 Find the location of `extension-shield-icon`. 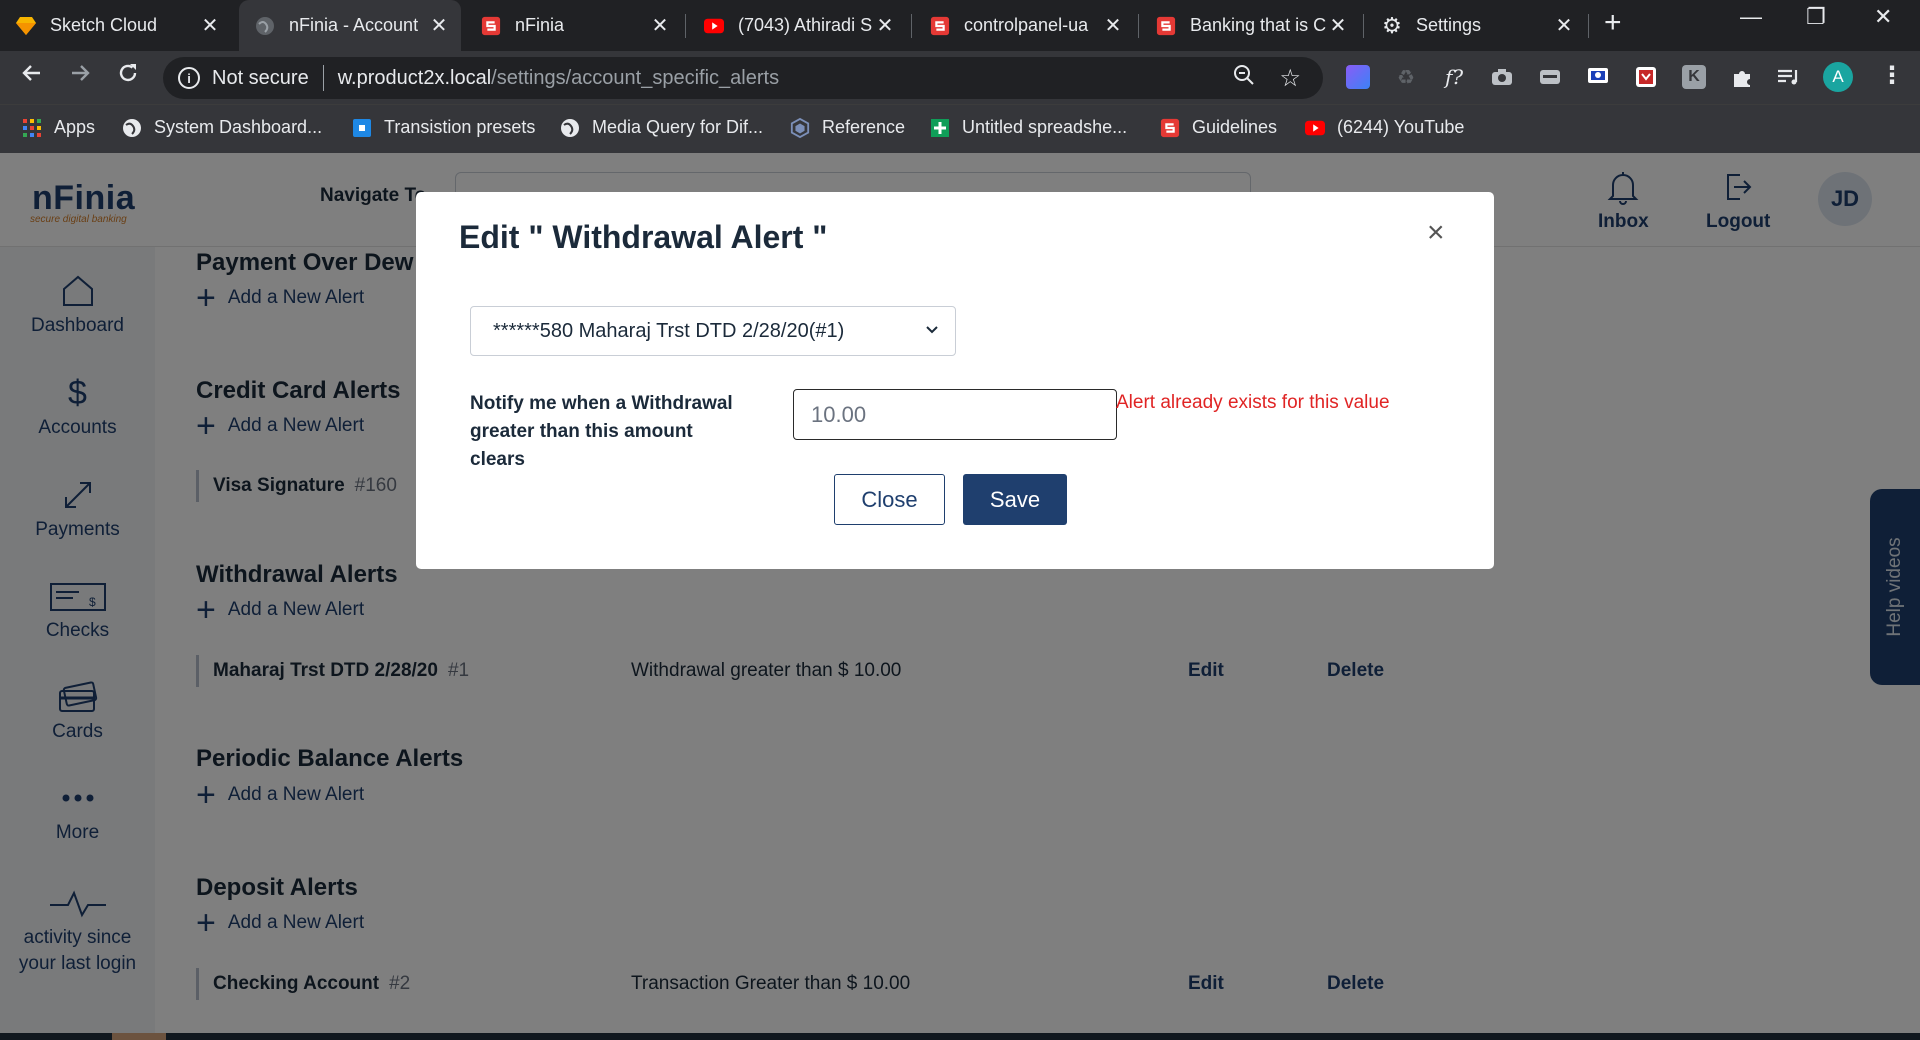

extension-shield-icon is located at coordinates (1646, 77).